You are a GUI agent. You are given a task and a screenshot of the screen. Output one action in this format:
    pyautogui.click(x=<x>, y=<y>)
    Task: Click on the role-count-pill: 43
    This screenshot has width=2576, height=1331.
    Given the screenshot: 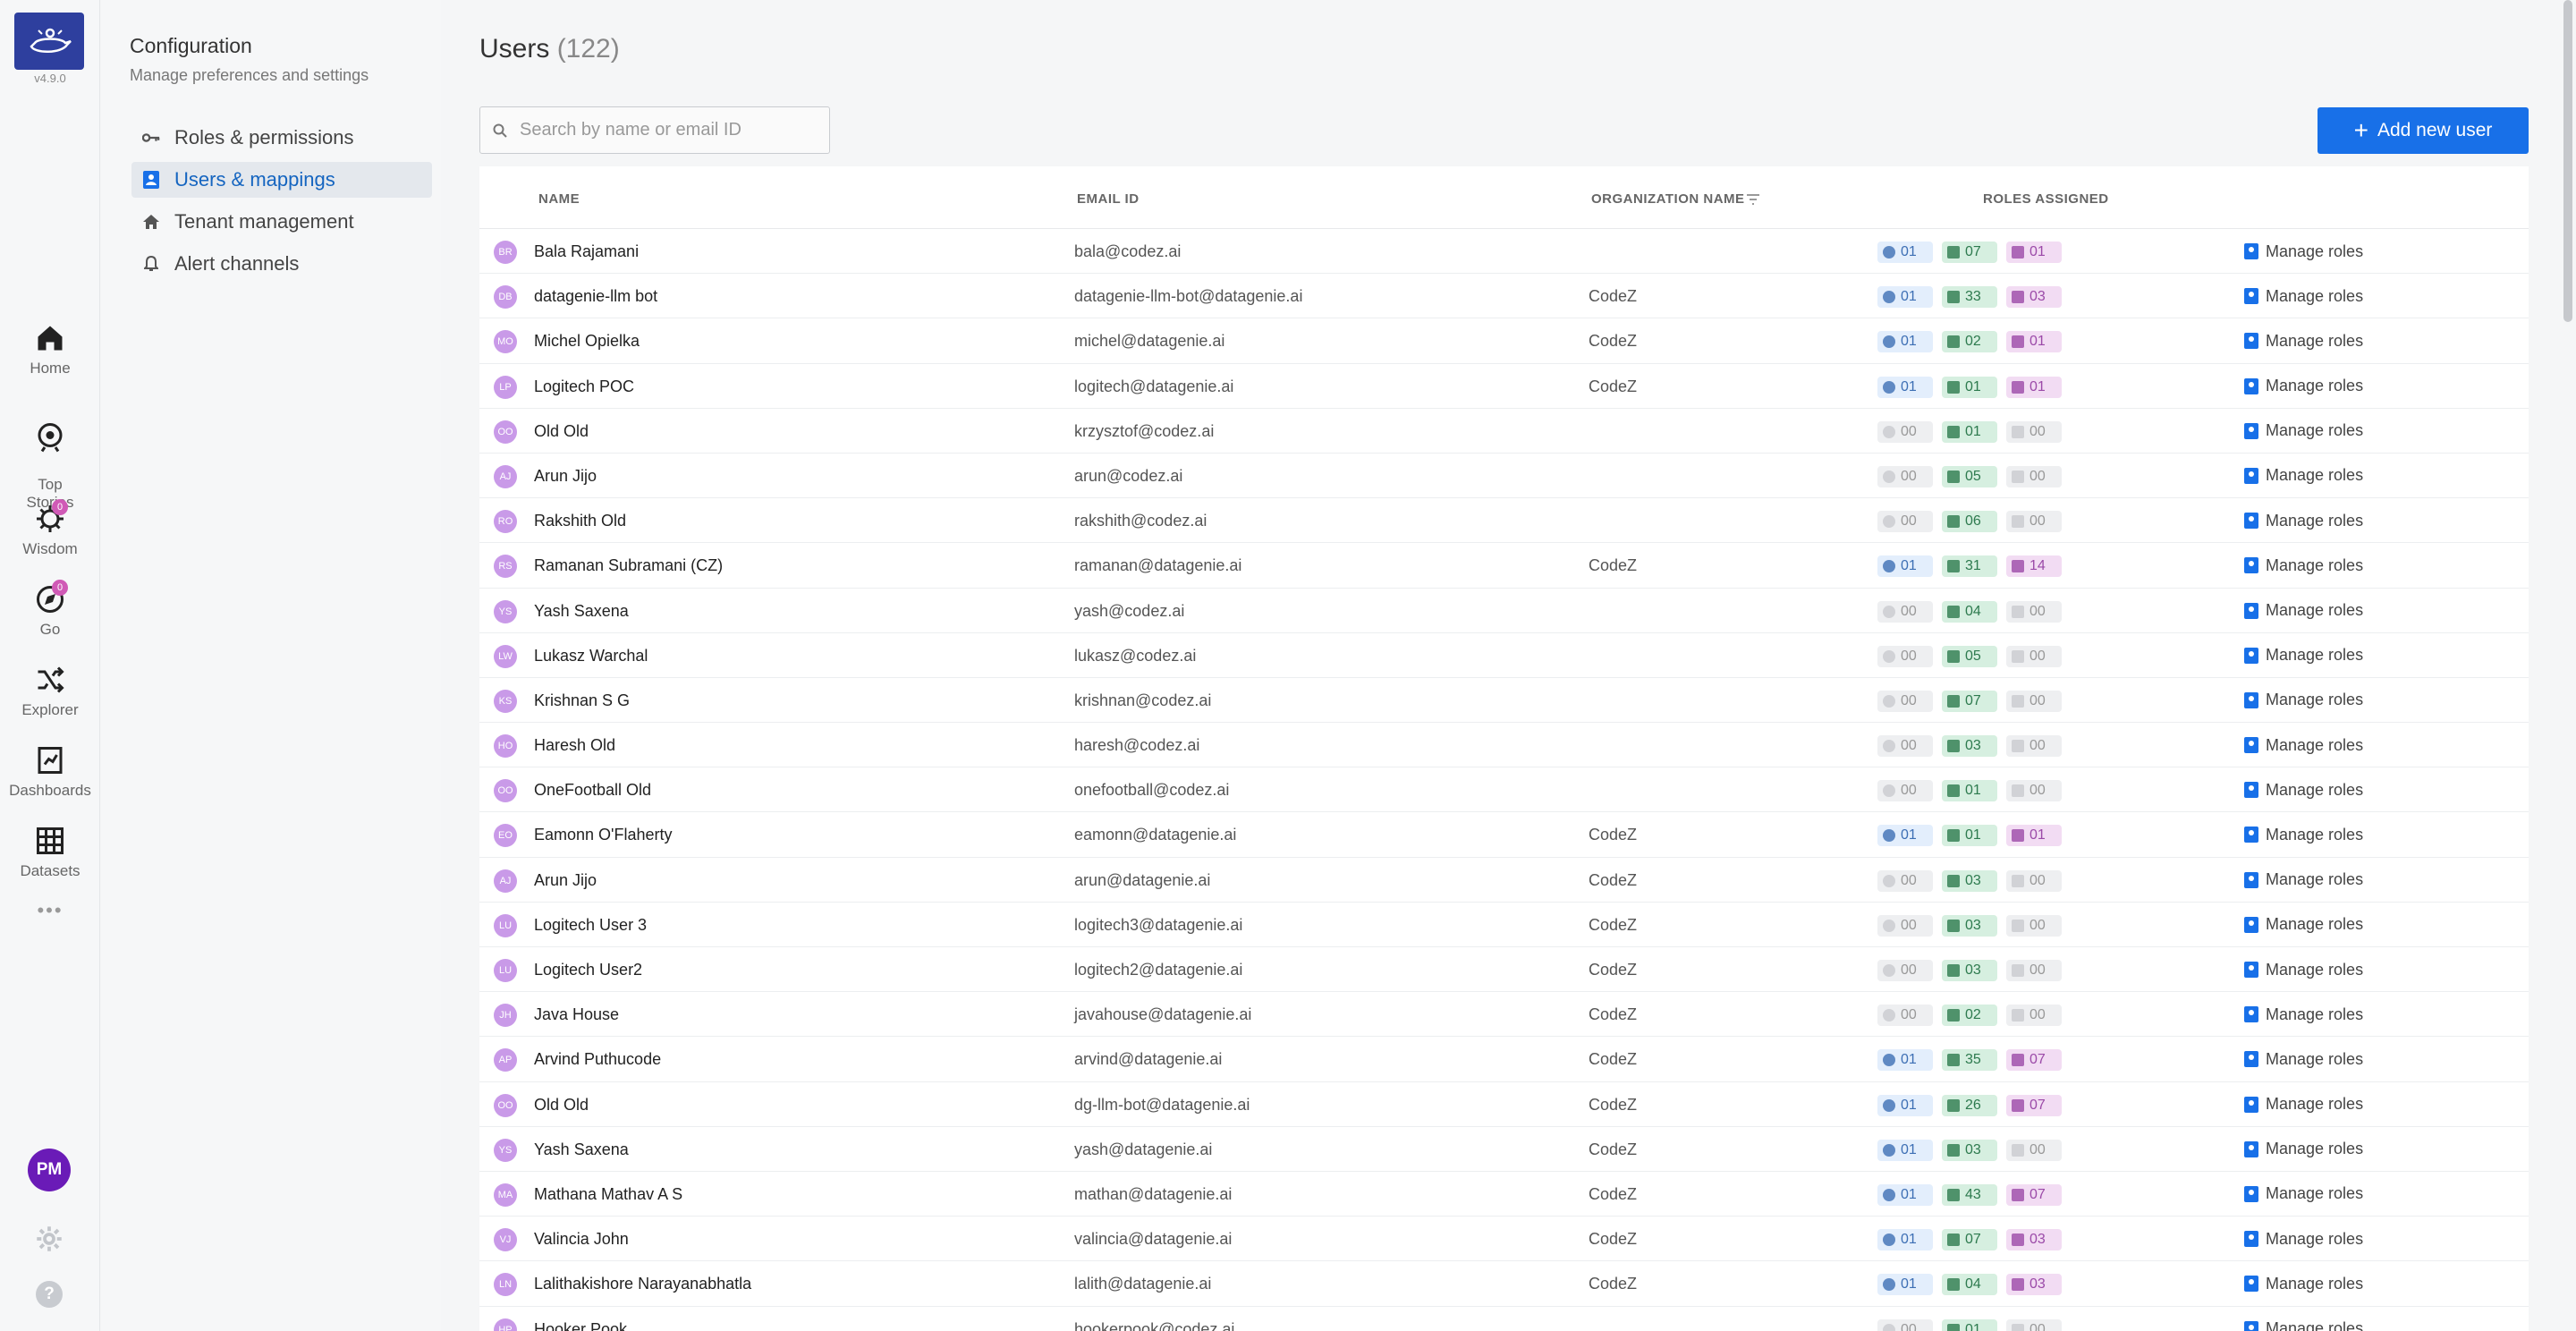 What is the action you would take?
    pyautogui.click(x=1969, y=1195)
    